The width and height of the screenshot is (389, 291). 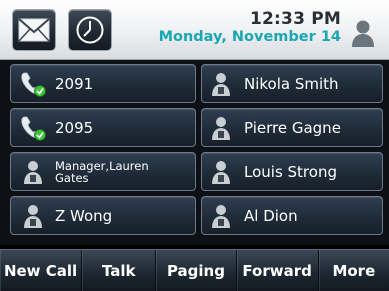 I want to click on line-key-z-wong: Z Wong, so click(x=103, y=215).